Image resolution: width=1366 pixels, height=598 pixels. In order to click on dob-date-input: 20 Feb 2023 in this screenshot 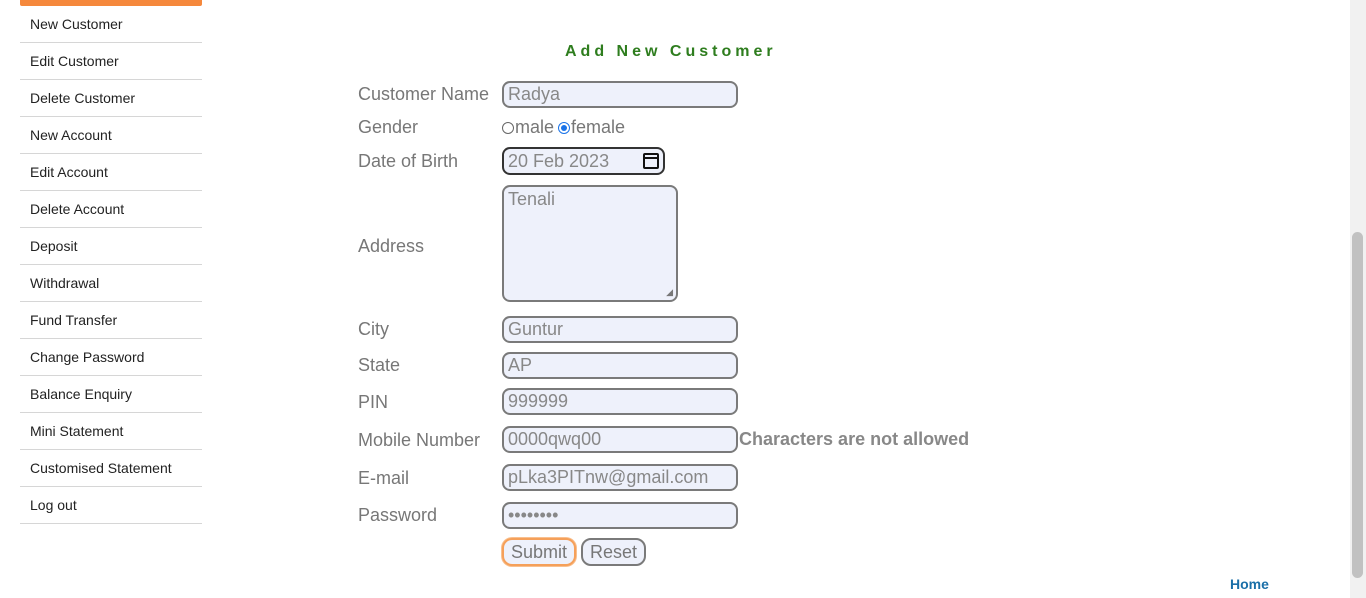, I will do `click(583, 161)`.